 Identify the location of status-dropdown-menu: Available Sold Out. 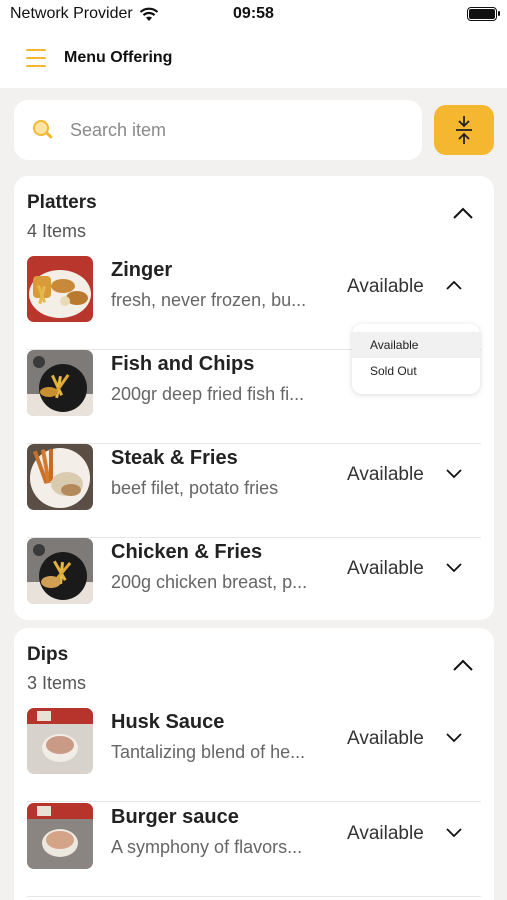
(416, 359).